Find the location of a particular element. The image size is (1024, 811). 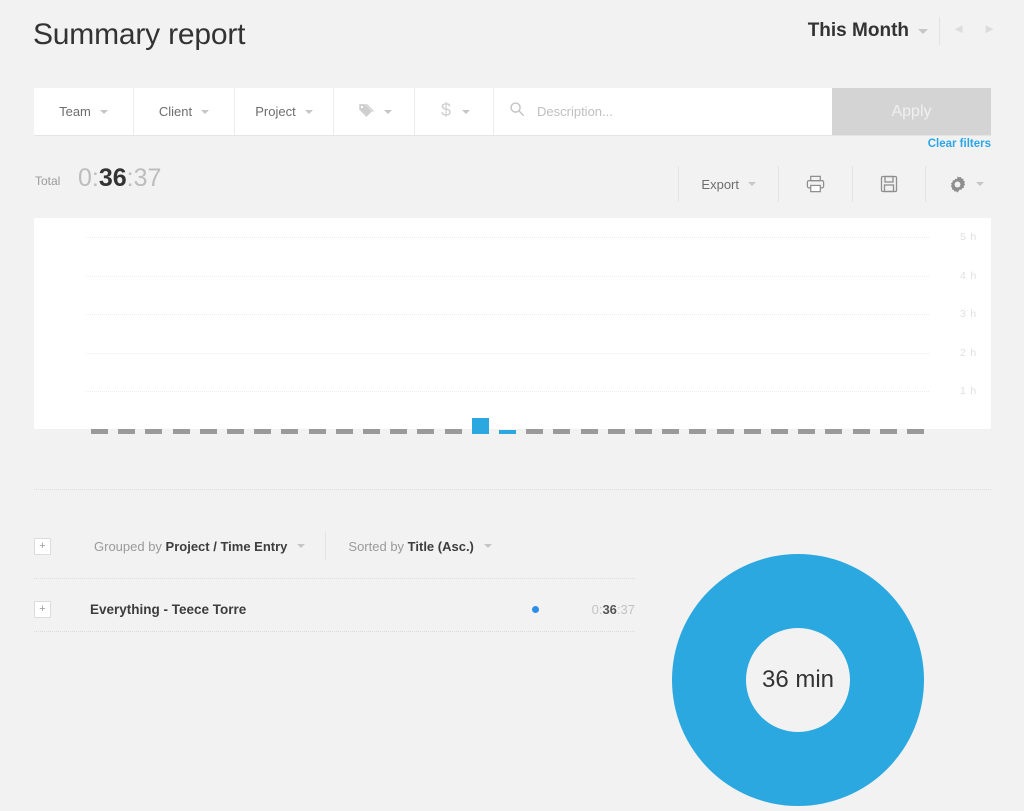

sorted-by-prefix: Sorted by is located at coordinates (378, 546).